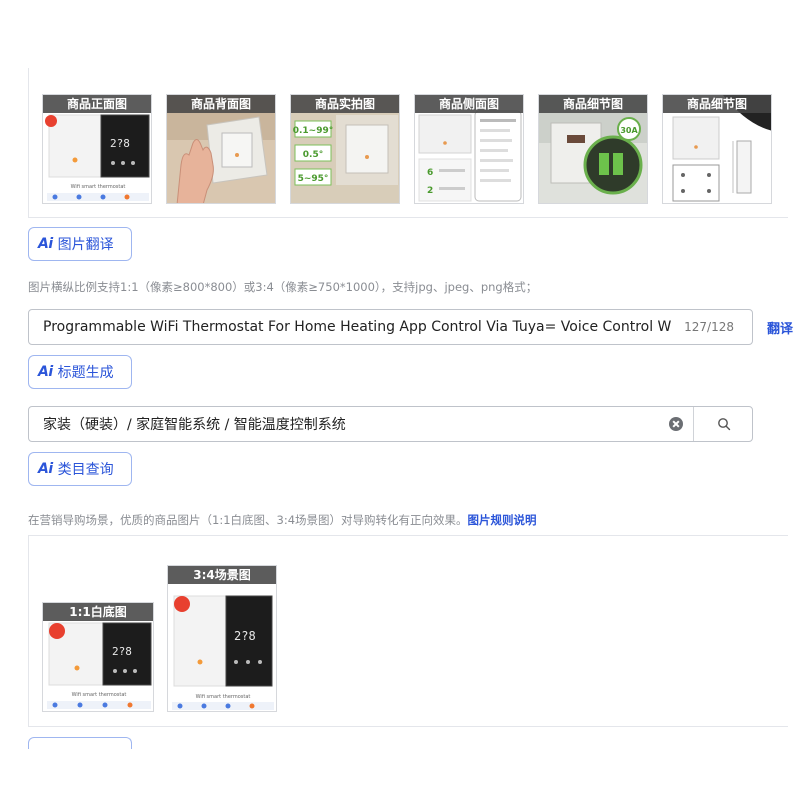 Image resolution: width=800 pixels, height=800 pixels. Describe the element at coordinates (780, 327) in the screenshot. I see `title-translate-link: 翻译` at that location.